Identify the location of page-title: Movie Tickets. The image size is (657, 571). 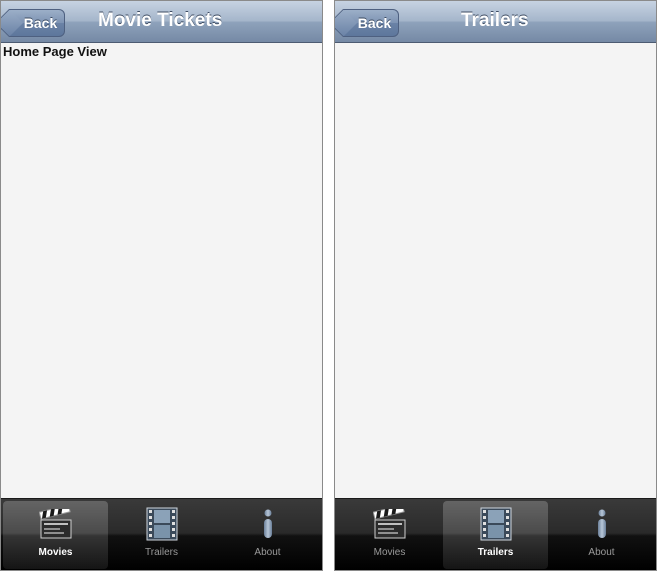
(160, 20).